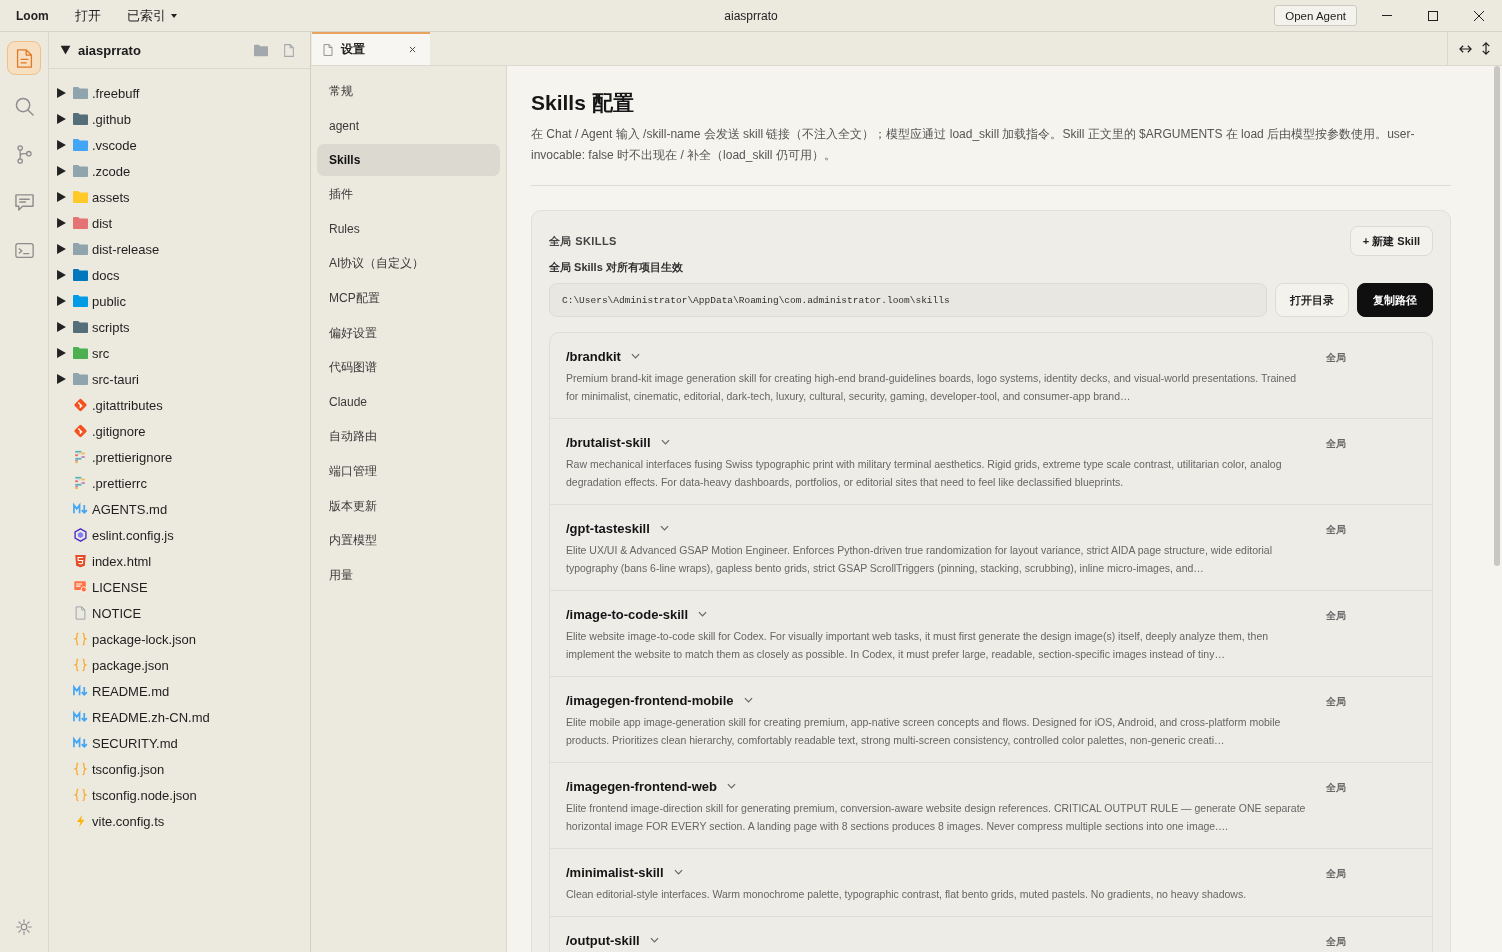 Image resolution: width=1502 pixels, height=952 pixels. Describe the element at coordinates (179, 691) in the screenshot. I see `tree-item: README.md` at that location.